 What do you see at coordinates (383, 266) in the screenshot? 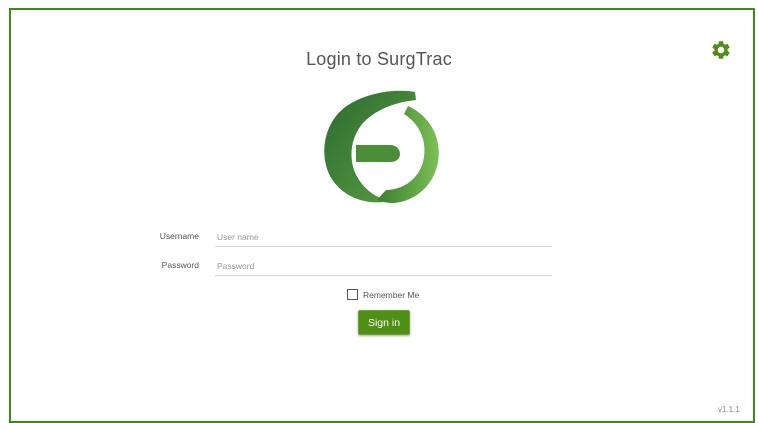
I see `password-input` at bounding box center [383, 266].